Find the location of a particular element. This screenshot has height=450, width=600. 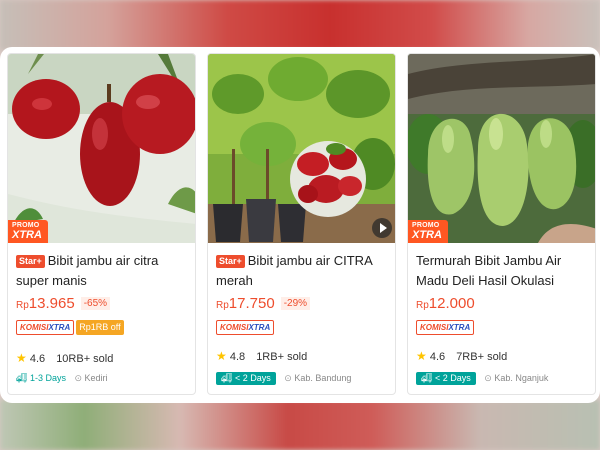

product-image is located at coordinates (301, 148).